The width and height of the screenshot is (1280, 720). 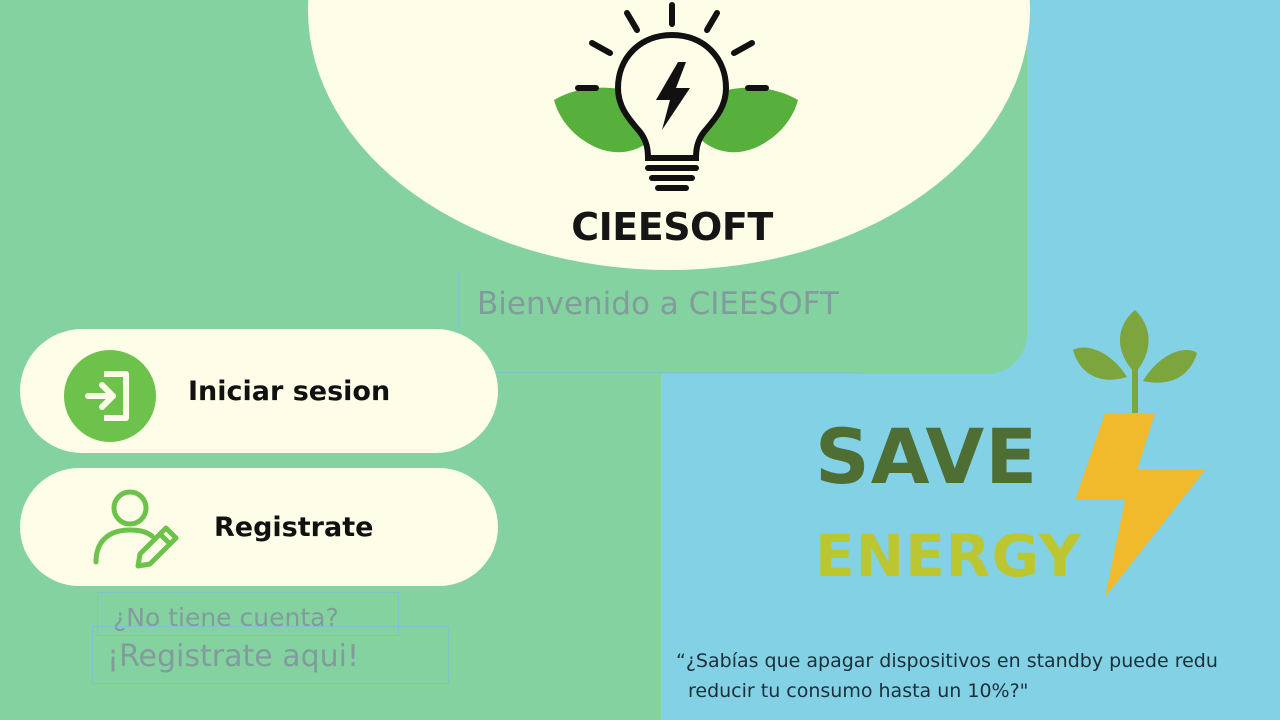 I want to click on register-label: Registrate, so click(x=294, y=527).